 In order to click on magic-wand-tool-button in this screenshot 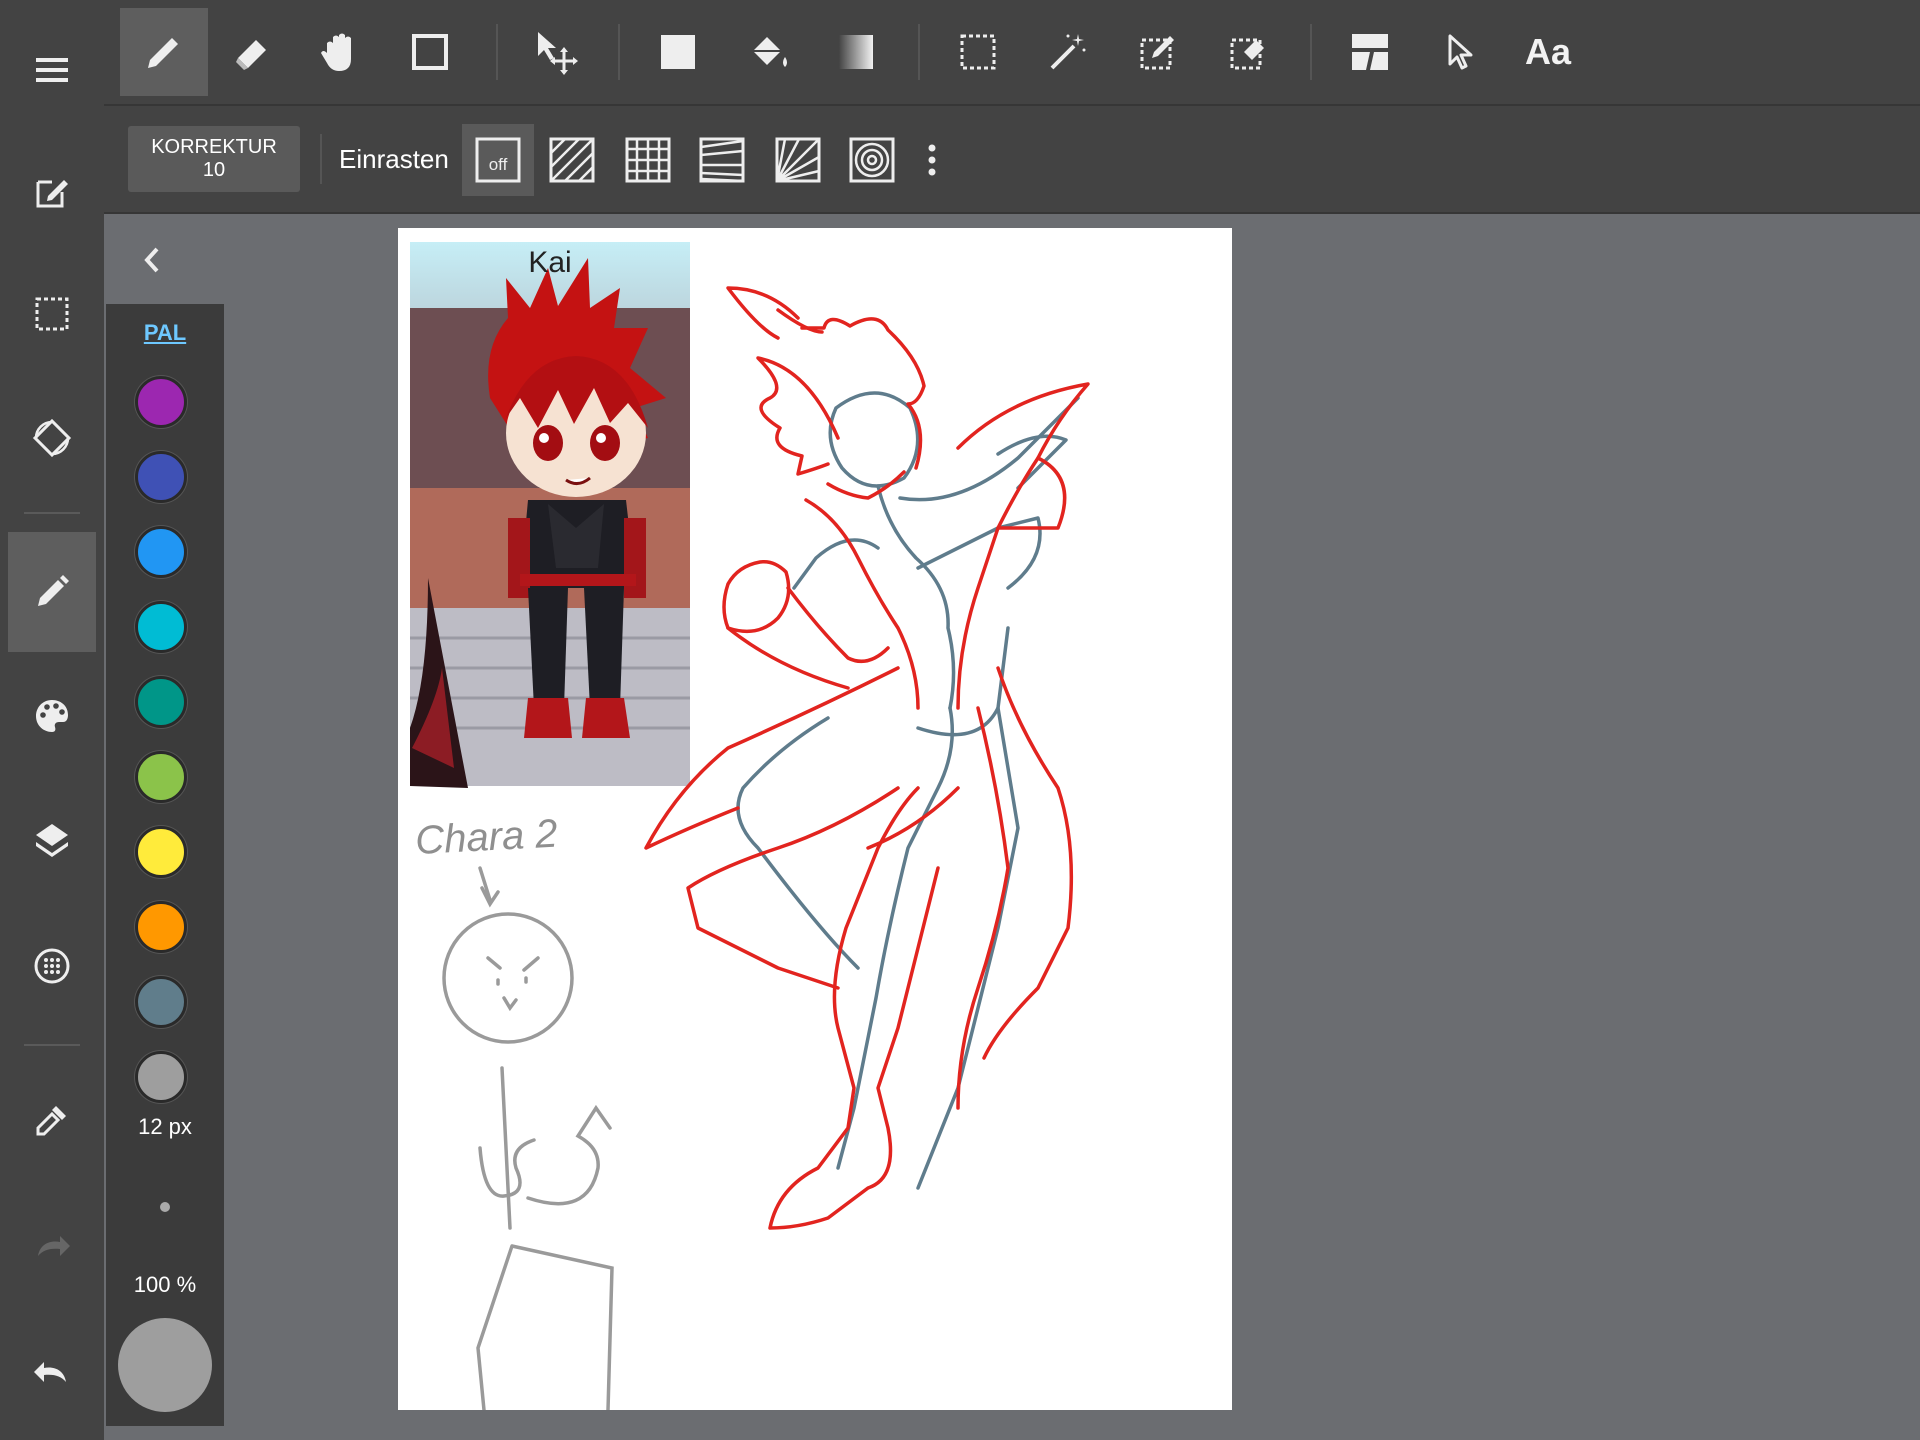, I will do `click(1068, 52)`.